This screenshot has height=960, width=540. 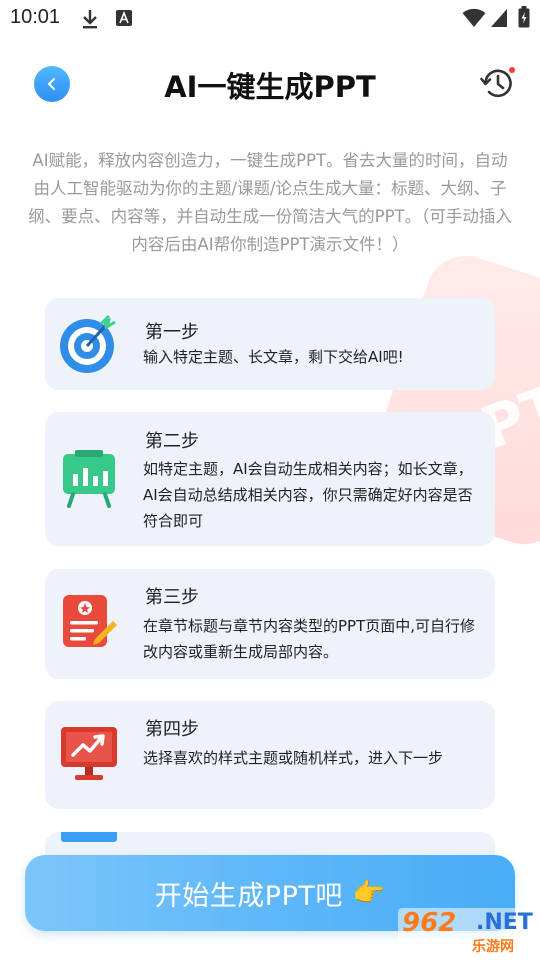 What do you see at coordinates (499, 18) in the screenshot?
I see `signal-icon` at bounding box center [499, 18].